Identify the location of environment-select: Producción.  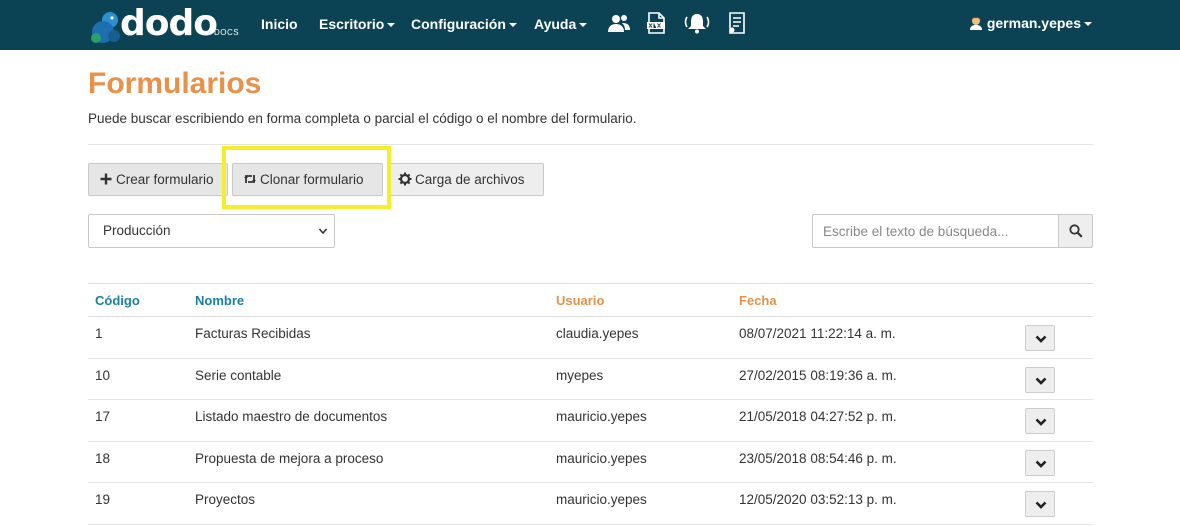
(211, 231).